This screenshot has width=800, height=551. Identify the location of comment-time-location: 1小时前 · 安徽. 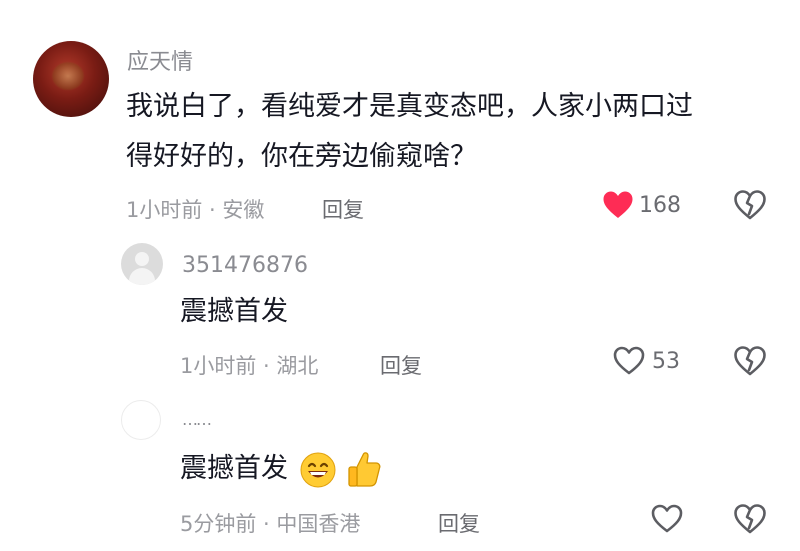
(195, 210).